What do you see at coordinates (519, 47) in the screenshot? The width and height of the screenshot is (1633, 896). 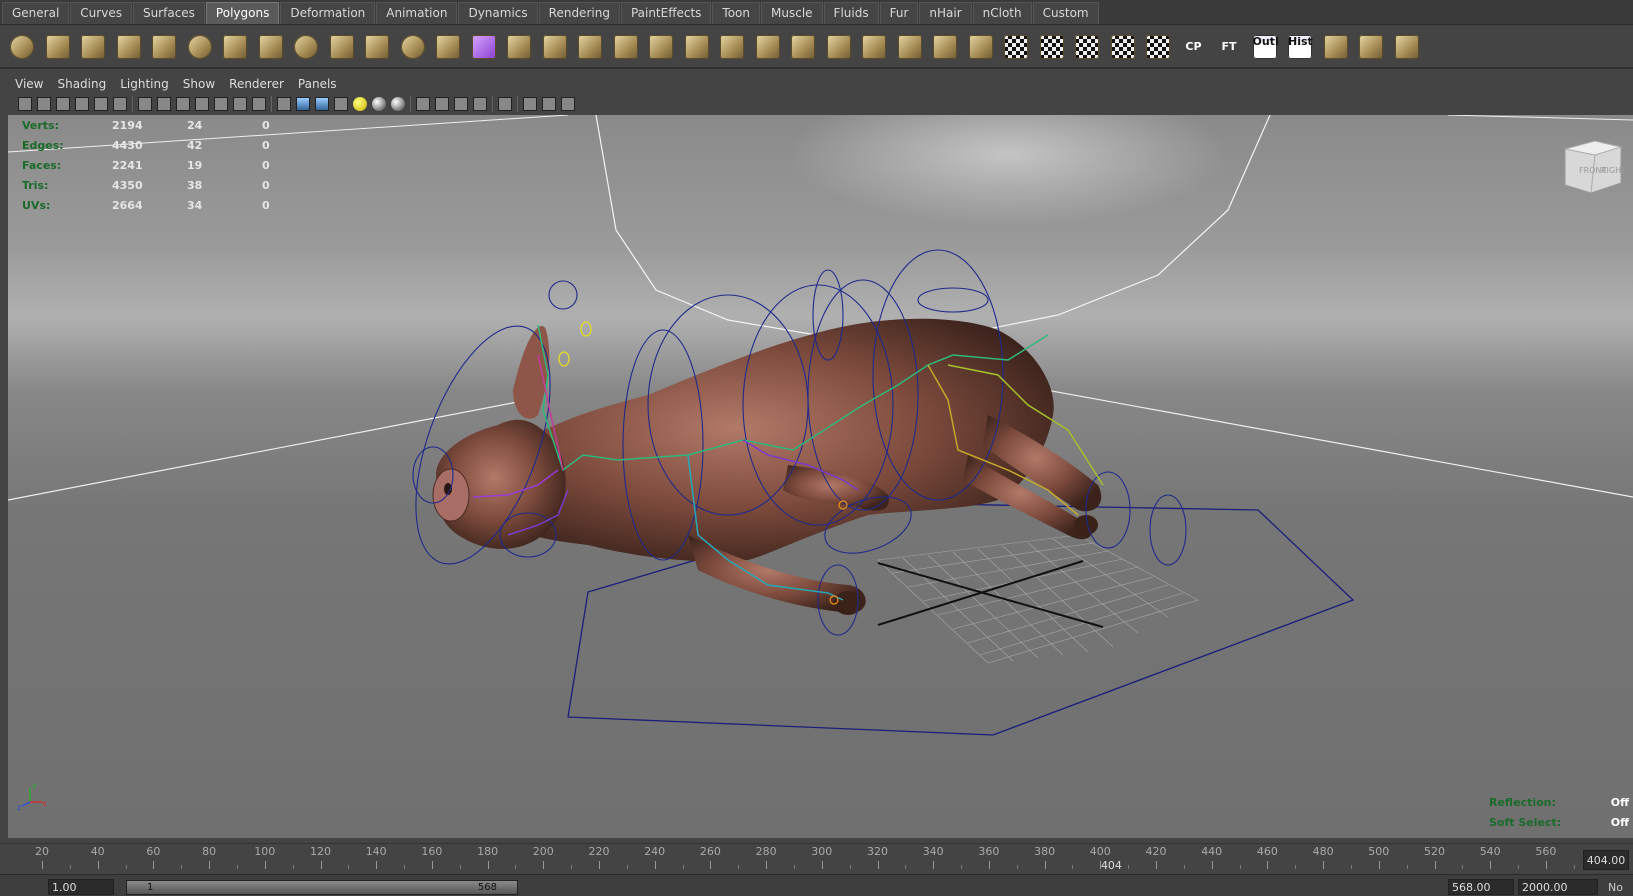 I see `select-face-icon` at bounding box center [519, 47].